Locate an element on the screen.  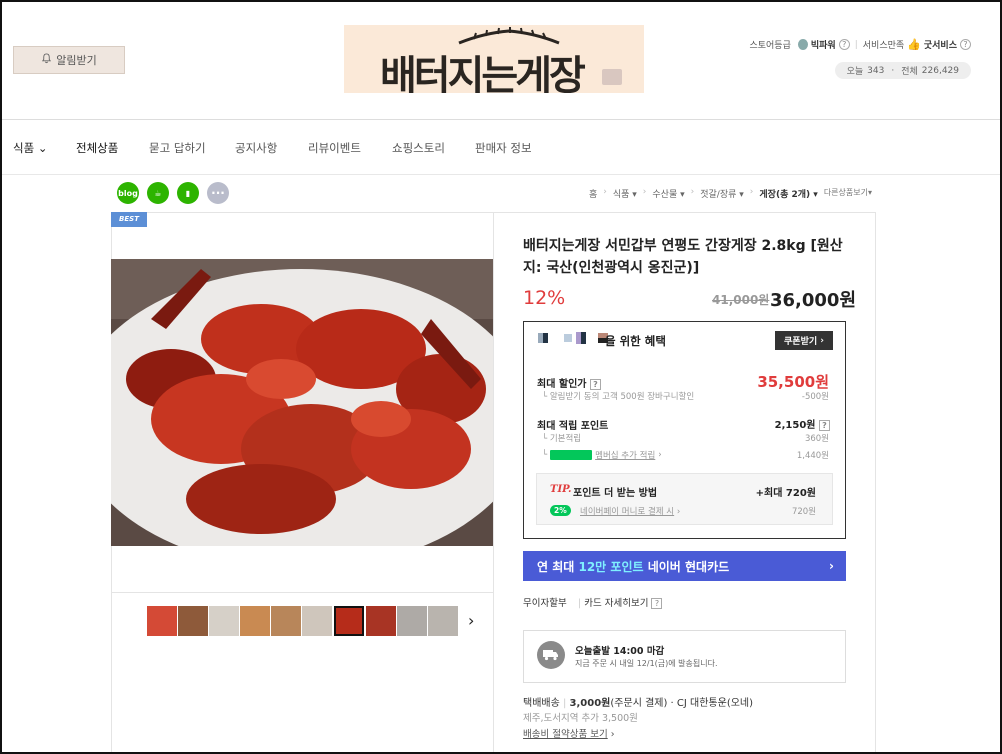
product-photo is located at coordinates (302, 402).